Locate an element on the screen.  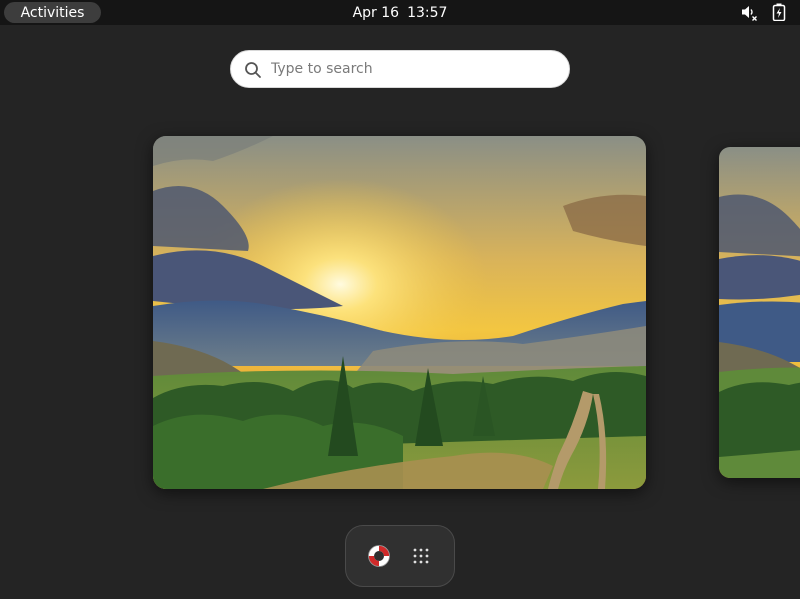
search-bar is located at coordinates (400, 69).